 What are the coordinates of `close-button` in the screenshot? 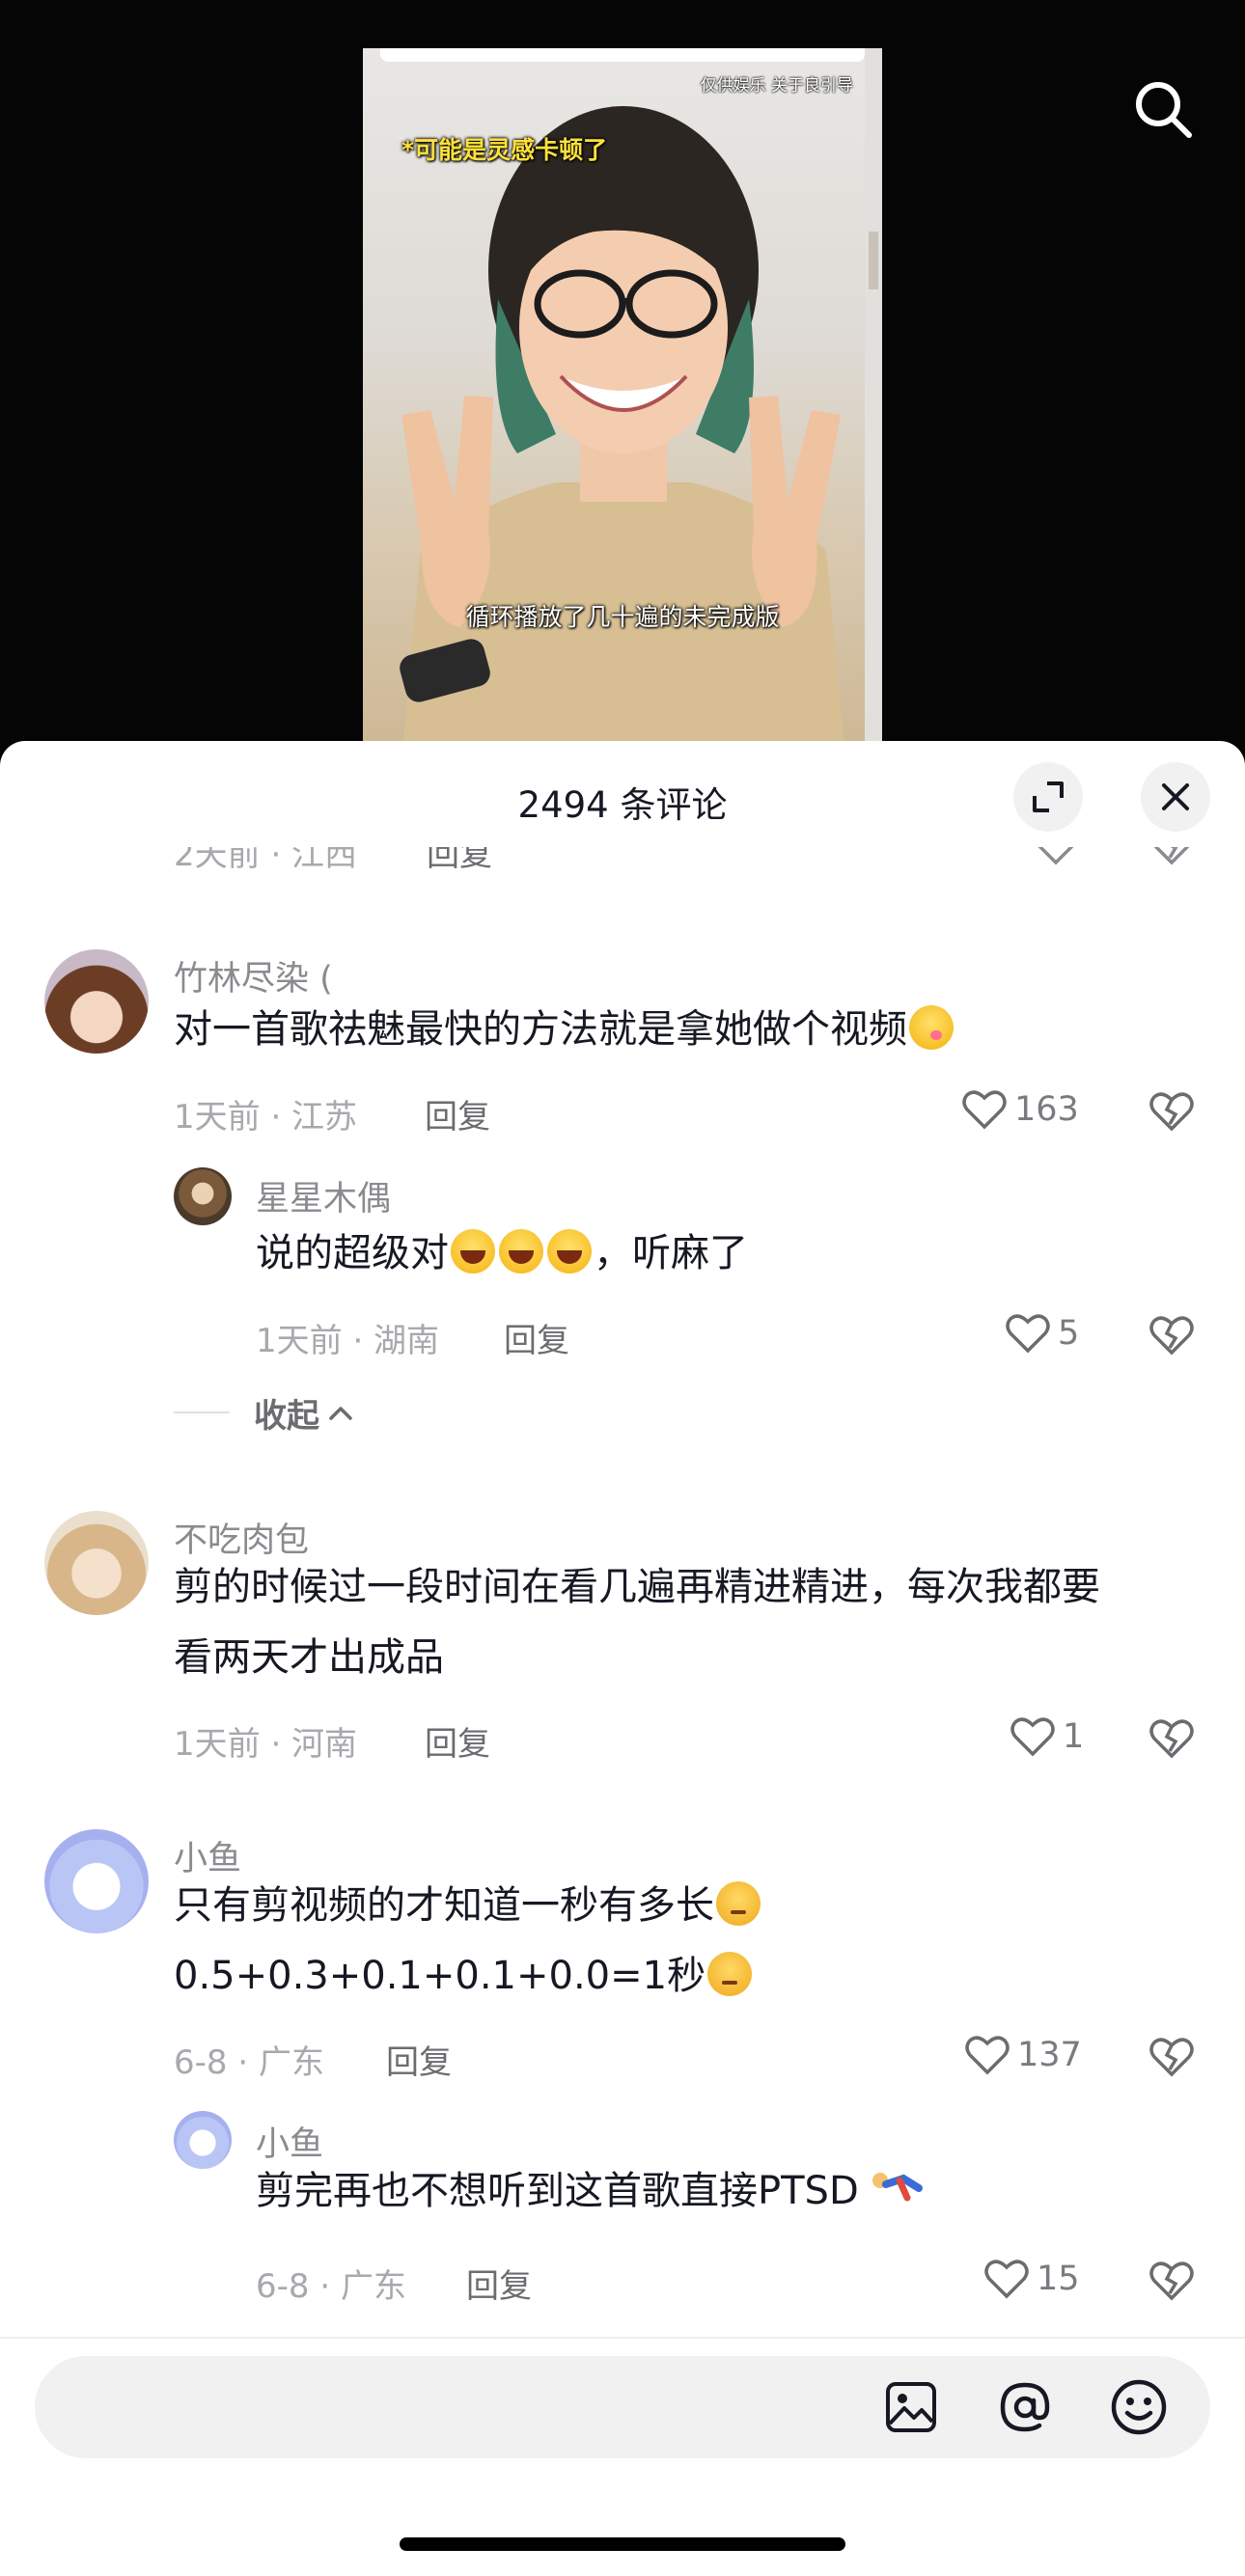 It's located at (1175, 797).